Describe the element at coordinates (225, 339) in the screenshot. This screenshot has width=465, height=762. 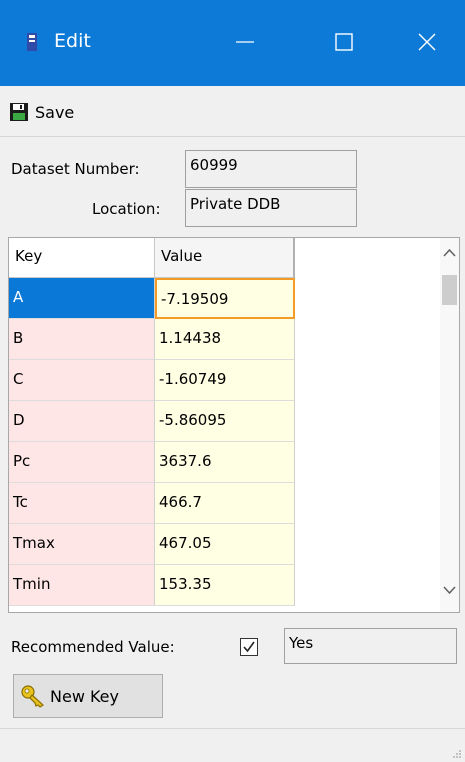
I see `value-cell: 1.14438` at that location.